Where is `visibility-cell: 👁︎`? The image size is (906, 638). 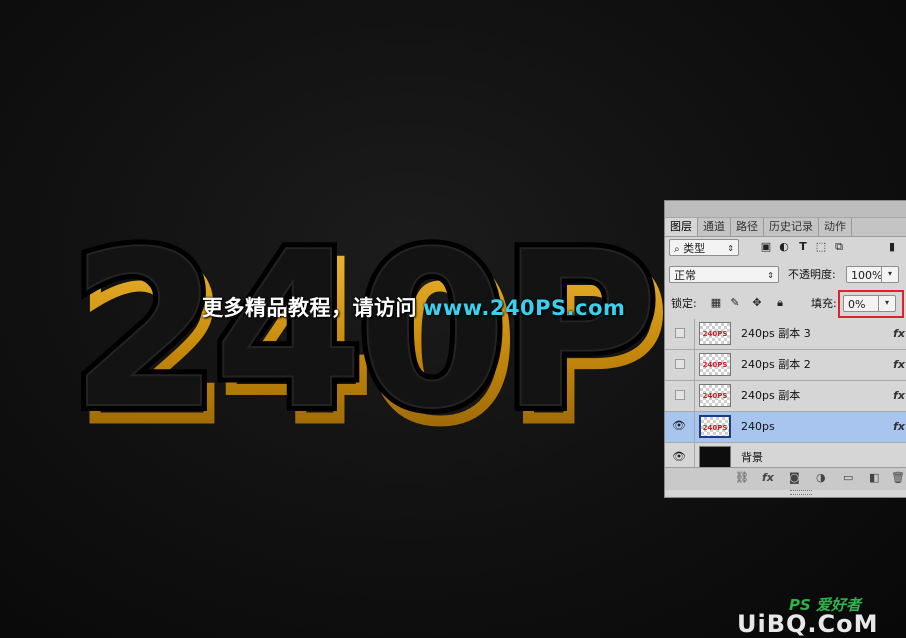 visibility-cell: 👁︎ is located at coordinates (680, 427).